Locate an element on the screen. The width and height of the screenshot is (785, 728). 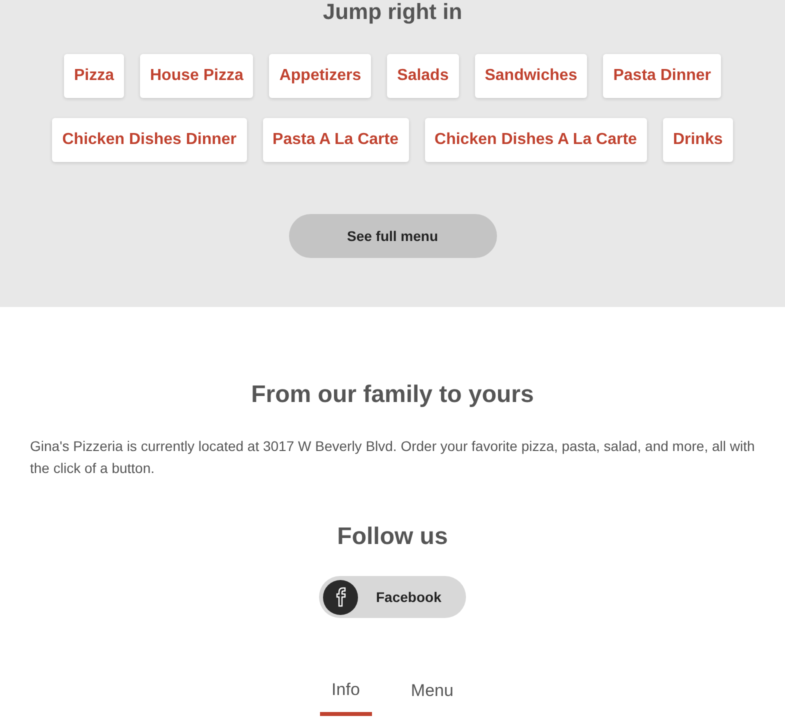
facebook-link: Facebook is located at coordinates (392, 597).